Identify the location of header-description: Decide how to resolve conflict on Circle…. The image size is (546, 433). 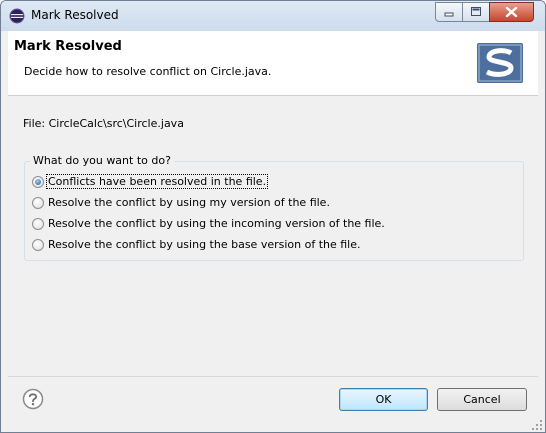
(148, 71).